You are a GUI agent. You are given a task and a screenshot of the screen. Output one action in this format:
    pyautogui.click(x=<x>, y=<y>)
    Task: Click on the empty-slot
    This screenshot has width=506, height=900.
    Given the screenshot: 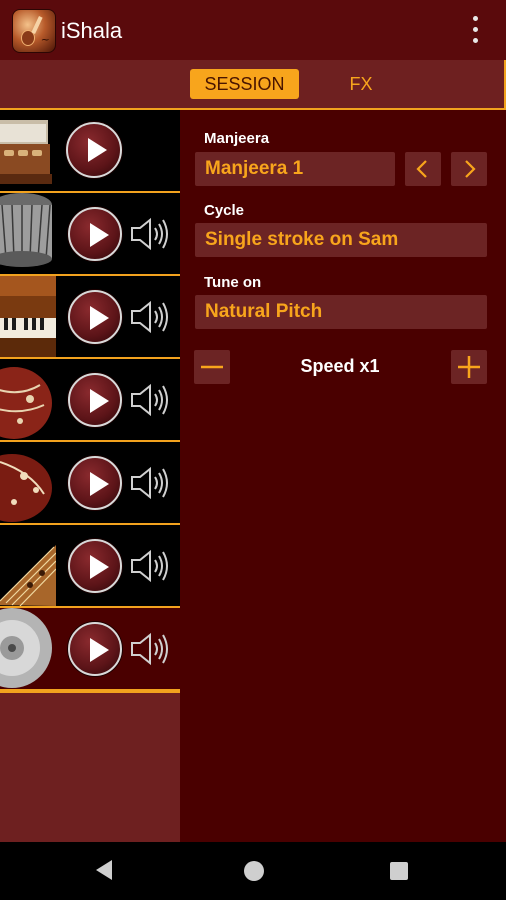 What is the action you would take?
    pyautogui.click(x=90, y=766)
    